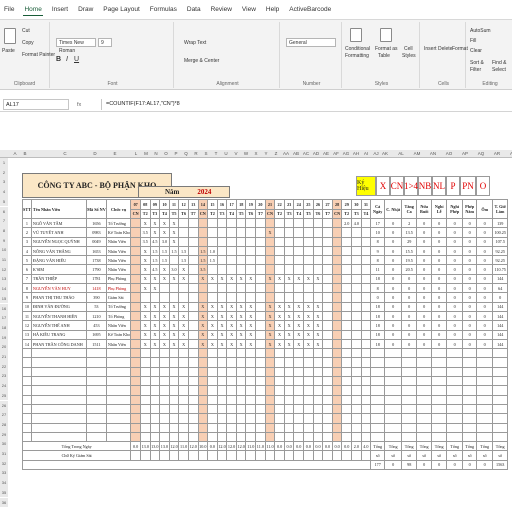  What do you see at coordinates (4, 405) in the screenshot?
I see `row-header: 26` at bounding box center [4, 405].